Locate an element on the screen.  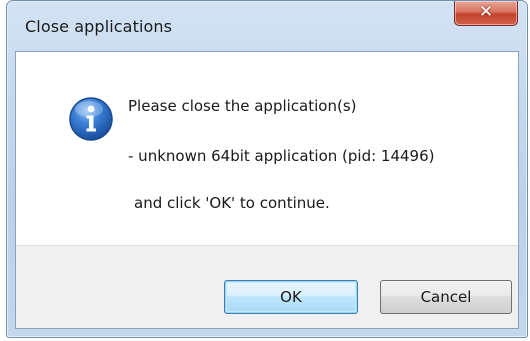
cancel-button: Cancel is located at coordinates (446, 297).